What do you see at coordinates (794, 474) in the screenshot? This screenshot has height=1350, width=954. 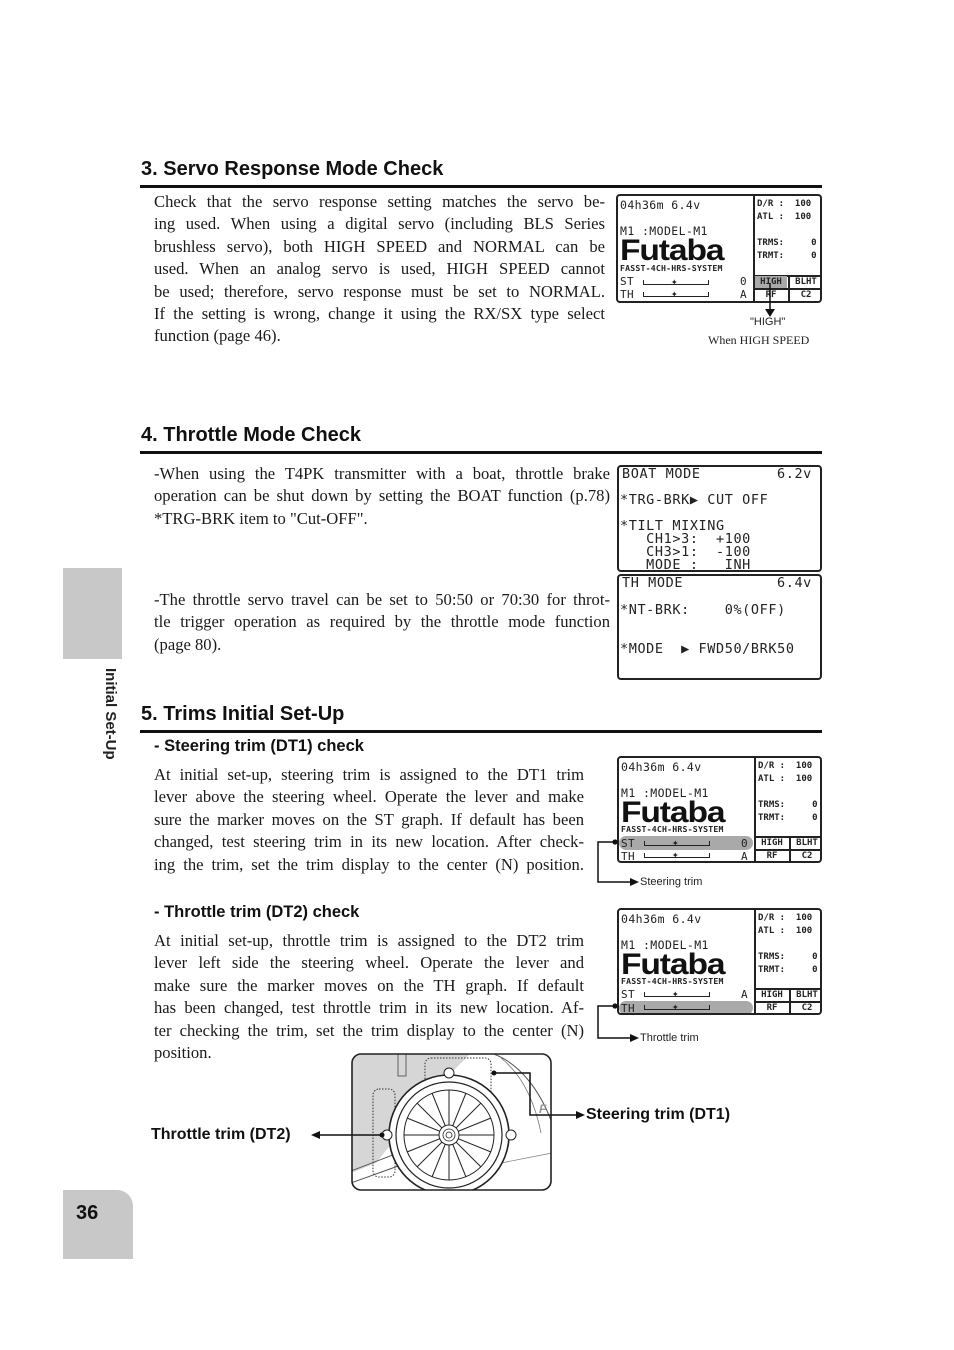 I see `boat-voltage: 6.2v` at bounding box center [794, 474].